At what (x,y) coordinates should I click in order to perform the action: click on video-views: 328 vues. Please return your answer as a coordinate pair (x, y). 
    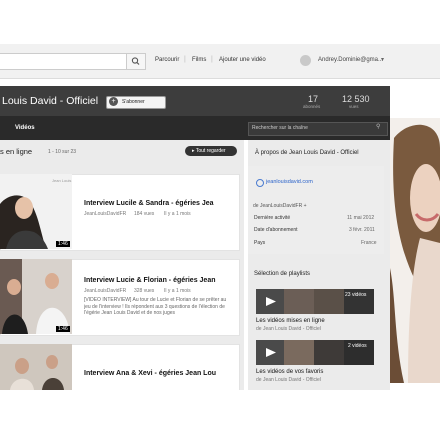
    Looking at the image, I should click on (144, 291).